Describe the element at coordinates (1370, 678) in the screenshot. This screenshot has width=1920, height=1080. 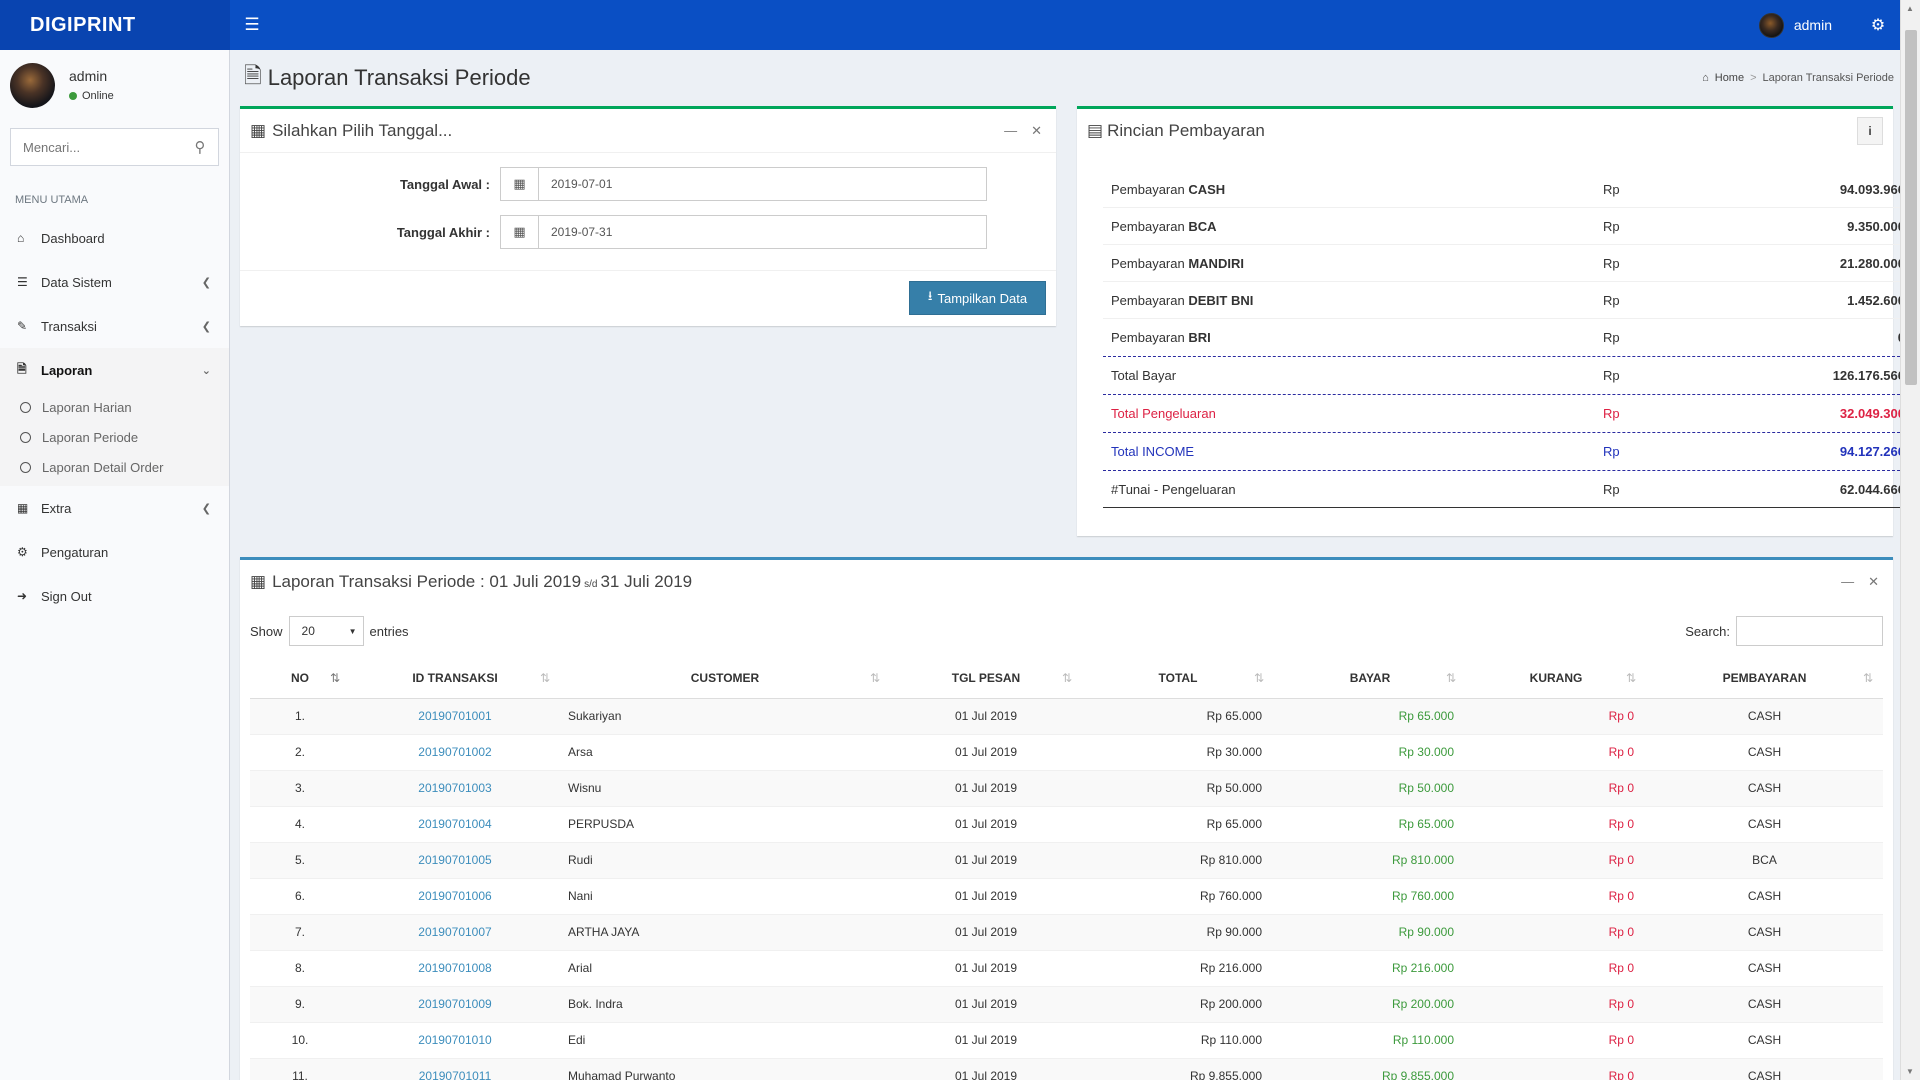
I see `column-header-bayar: BAYAR ⇅` at that location.